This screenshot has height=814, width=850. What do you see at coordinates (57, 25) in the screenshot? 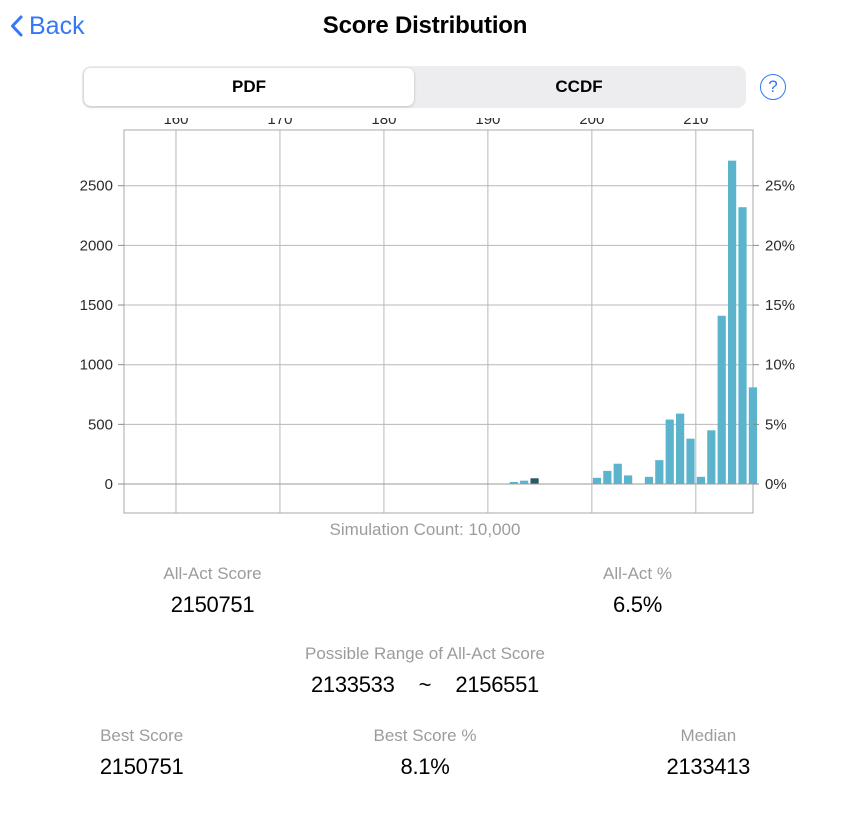
I see `back-button-label: Back` at bounding box center [57, 25].